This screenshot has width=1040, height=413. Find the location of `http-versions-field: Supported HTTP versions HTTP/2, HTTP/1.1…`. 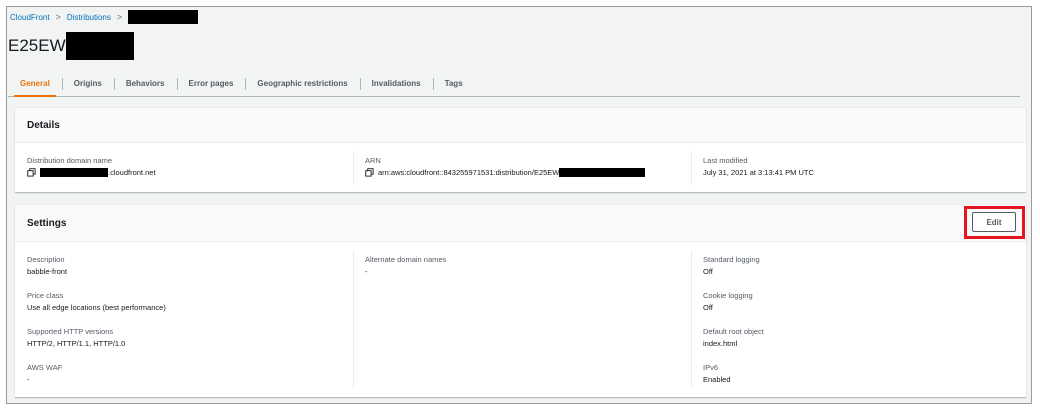

http-versions-field: Supported HTTP versions HTTP/2, HTTP/1.1… is located at coordinates (76, 337).